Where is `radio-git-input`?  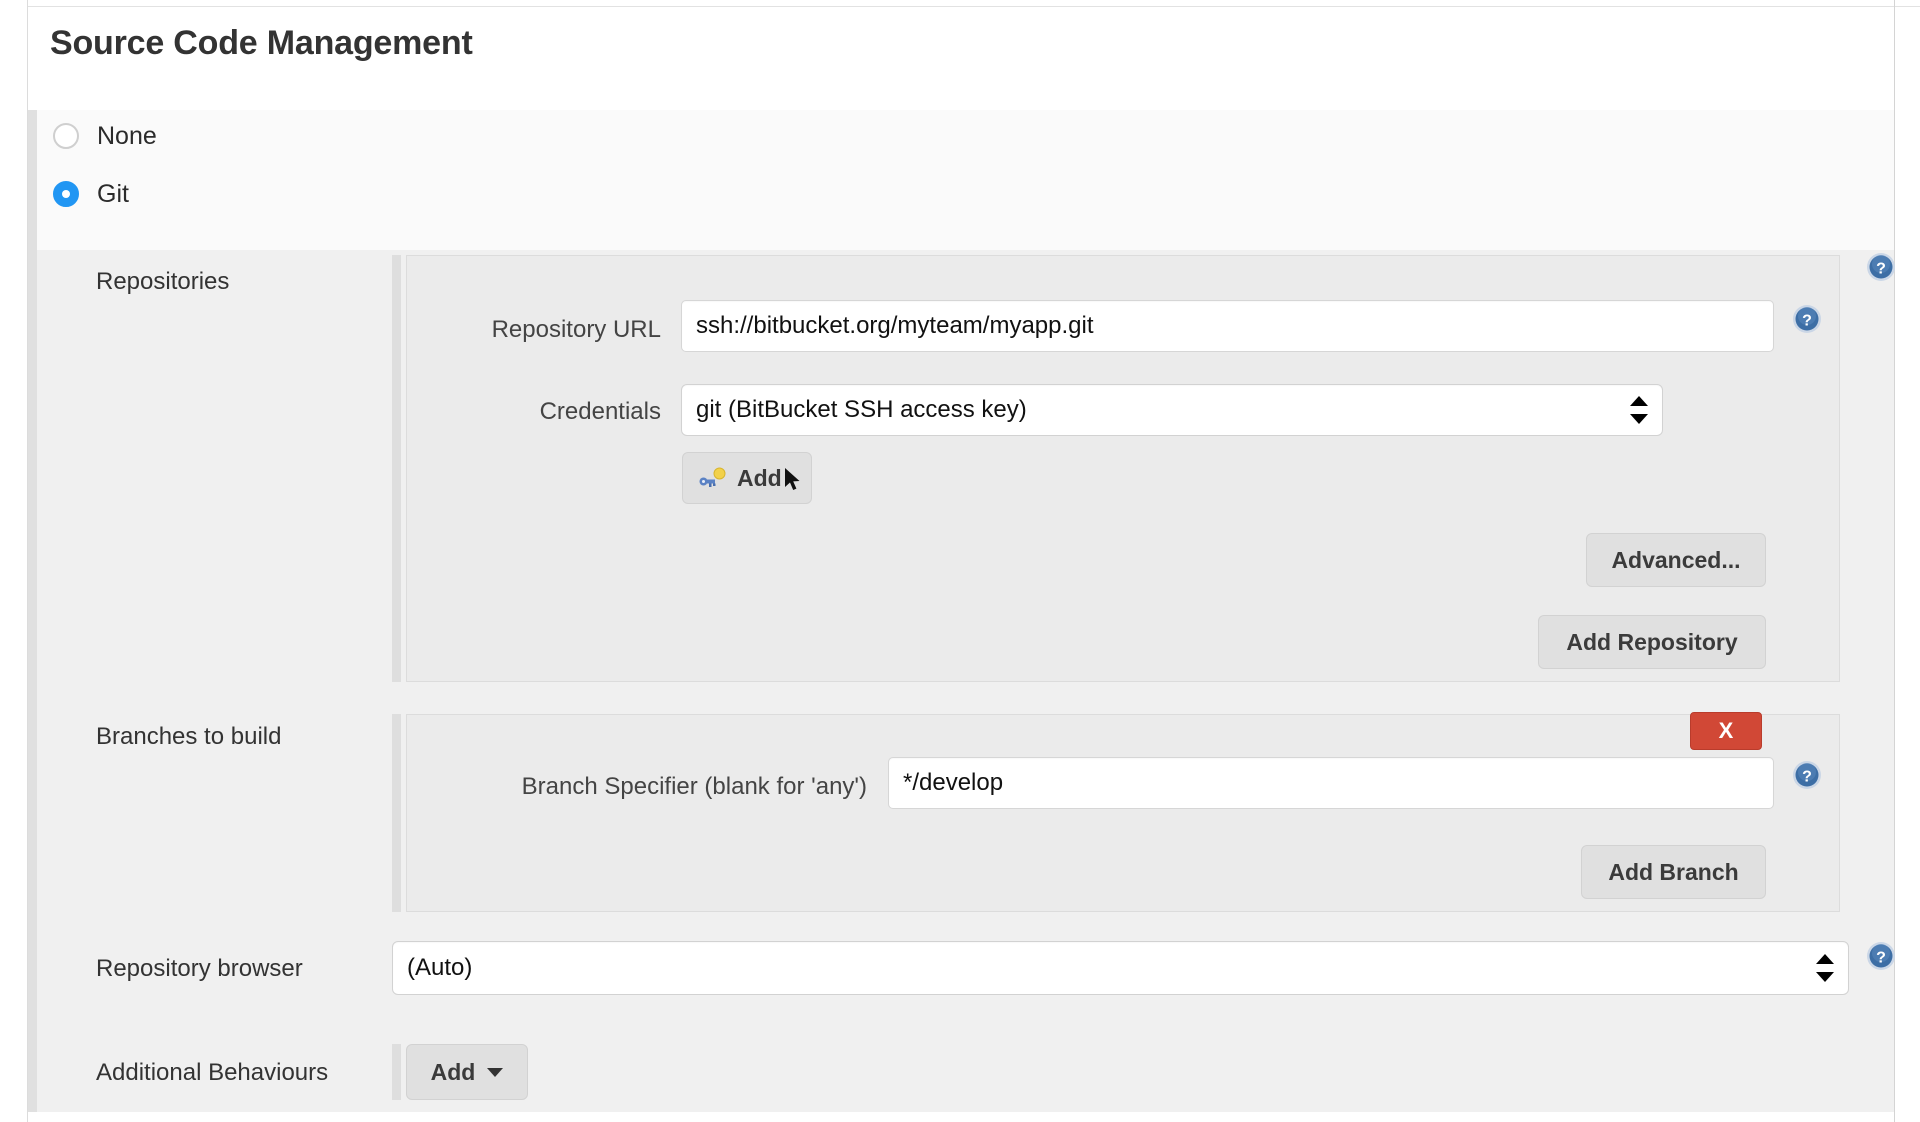 radio-git-input is located at coordinates (66, 194).